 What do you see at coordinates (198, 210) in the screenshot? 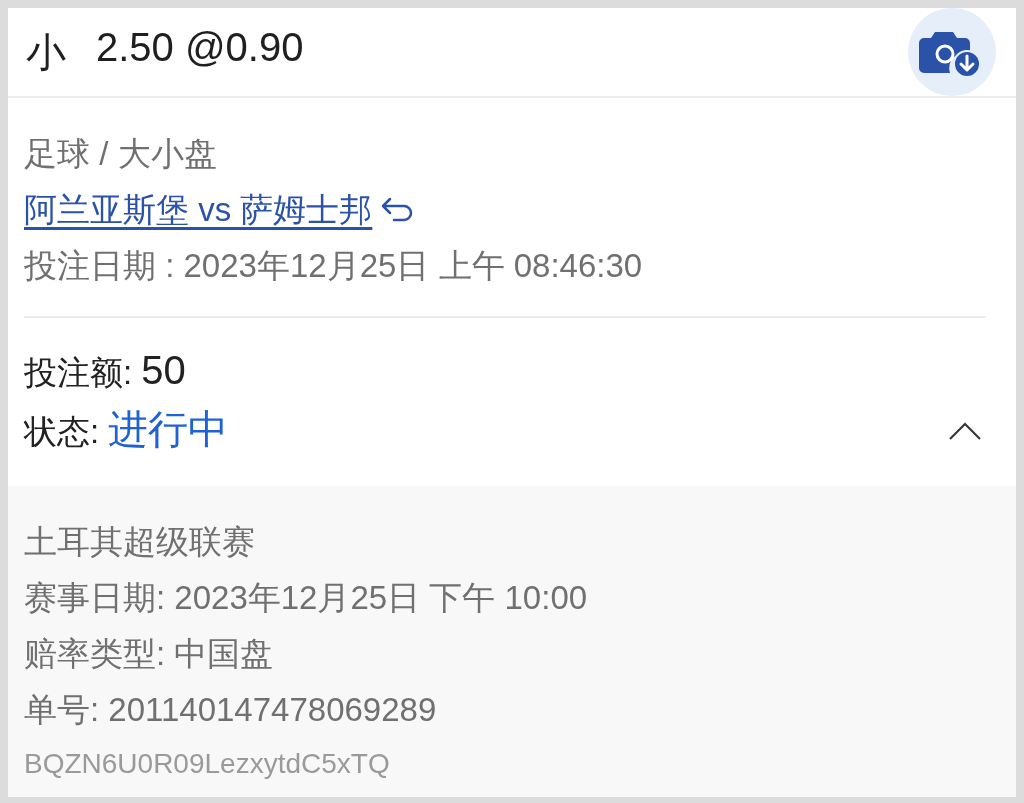
I see `match-link: 阿兰亚斯堡 vs 萨姆士邦` at bounding box center [198, 210].